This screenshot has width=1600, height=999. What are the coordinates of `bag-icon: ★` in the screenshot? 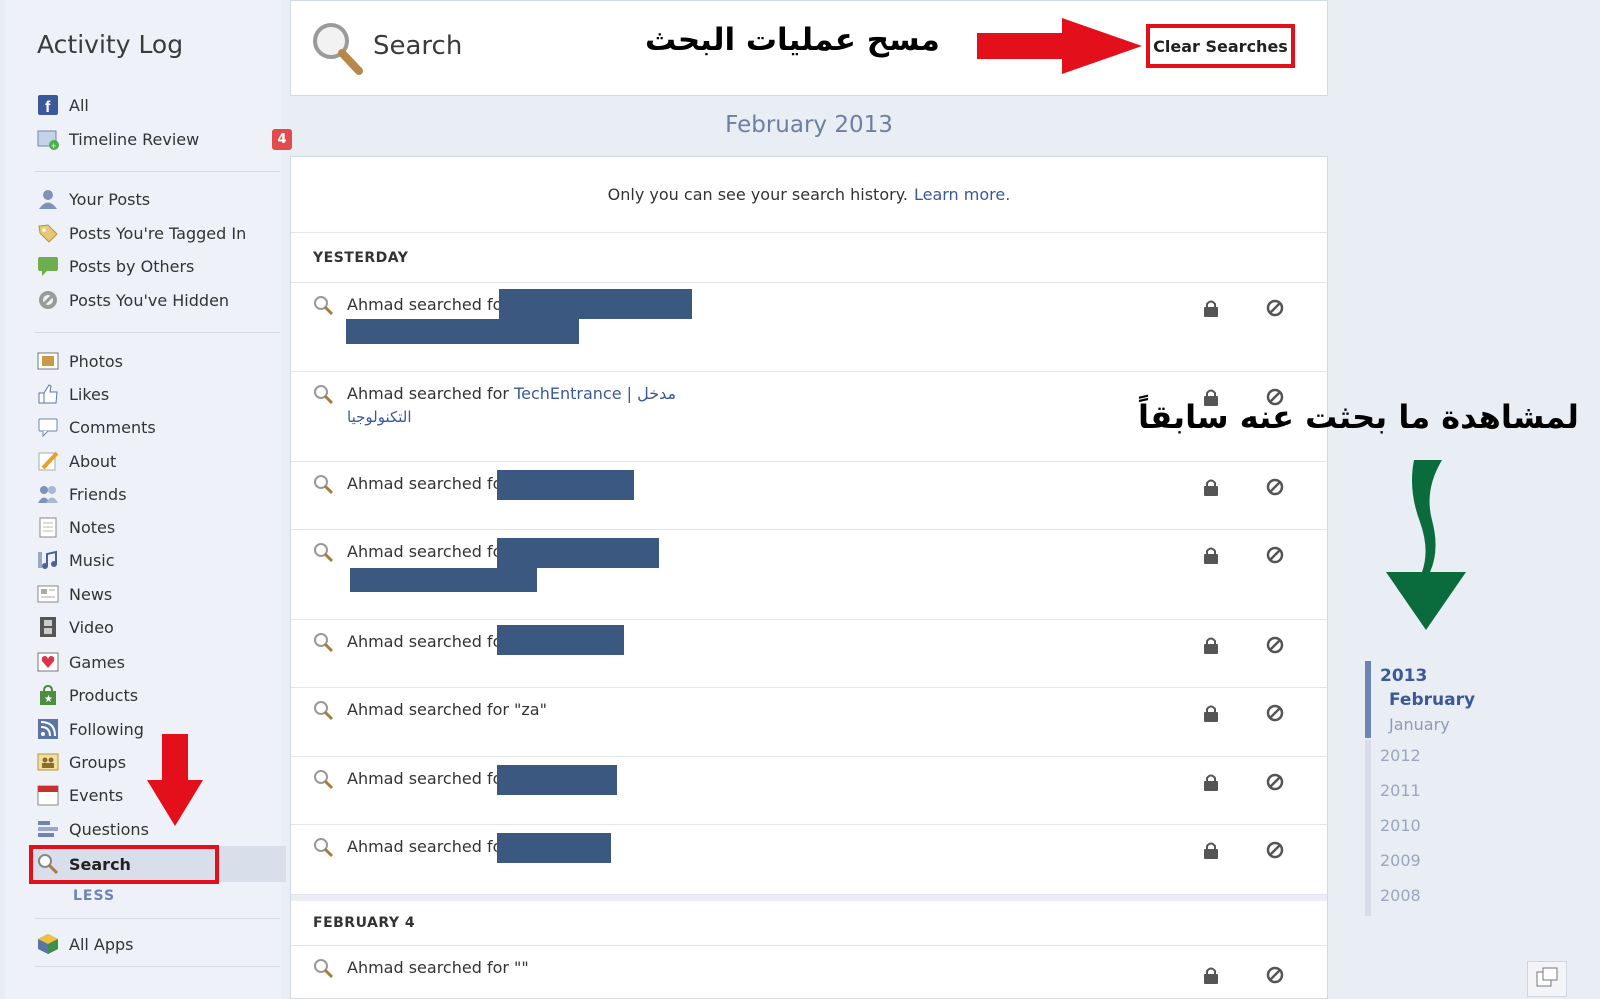 It's located at (48, 695).